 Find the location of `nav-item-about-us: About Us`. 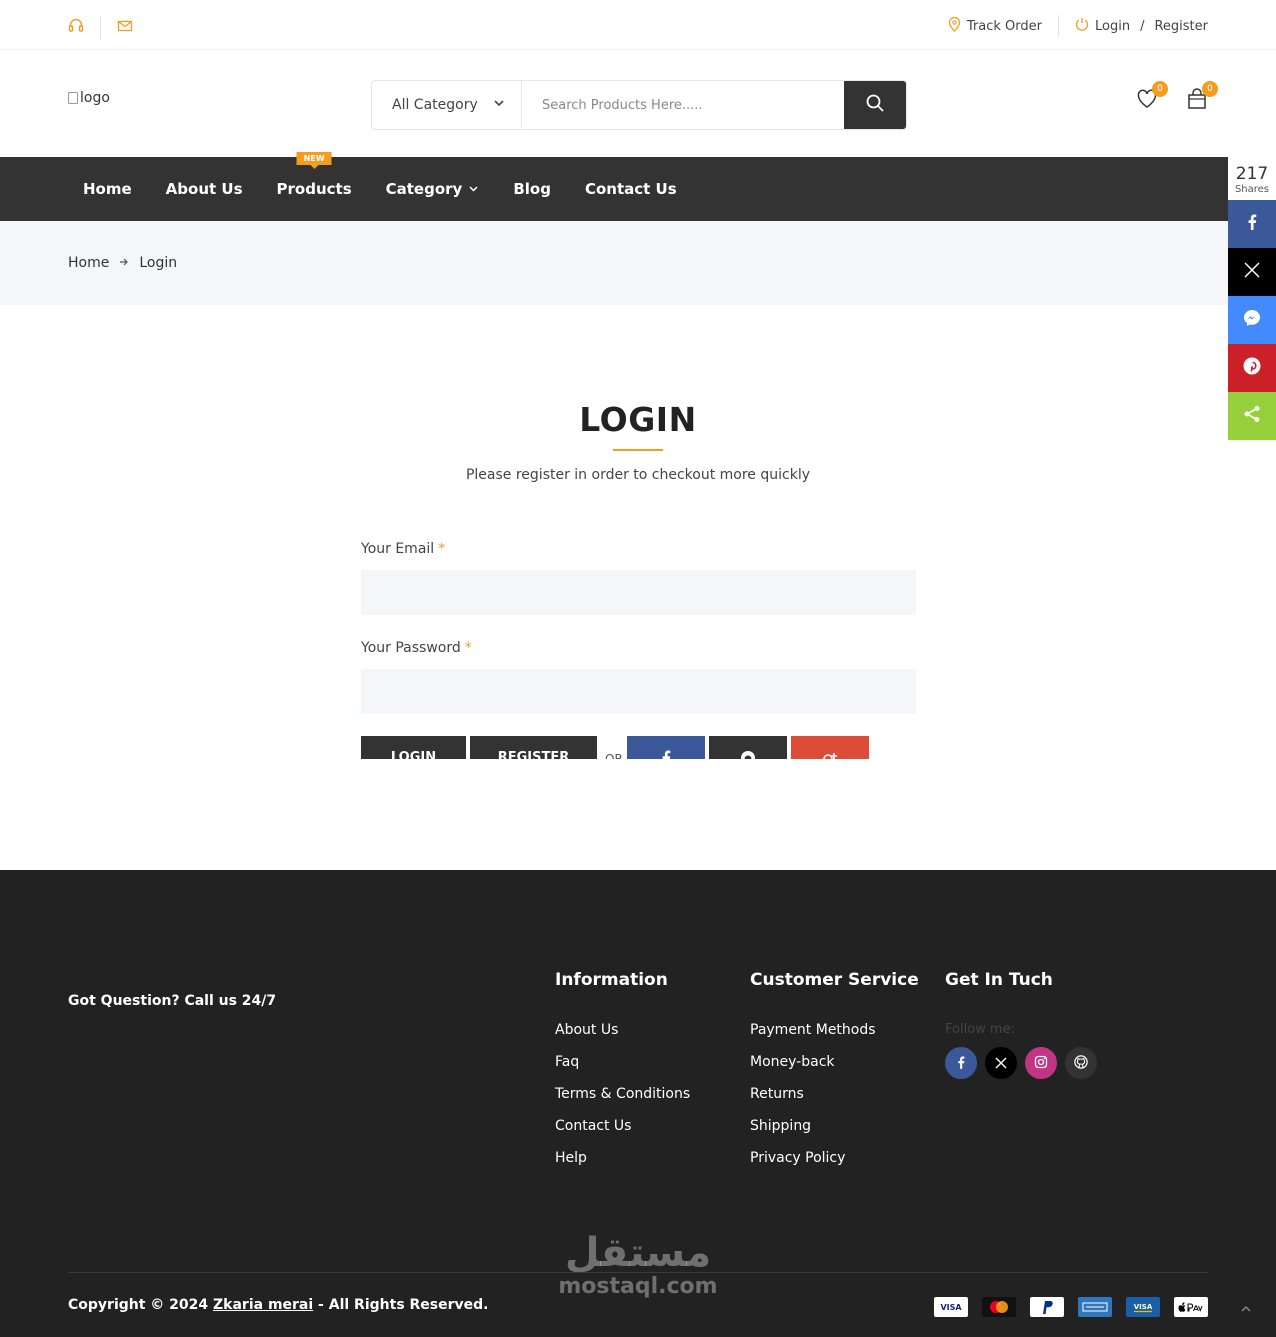

nav-item-about-us: About Us is located at coordinates (204, 189).